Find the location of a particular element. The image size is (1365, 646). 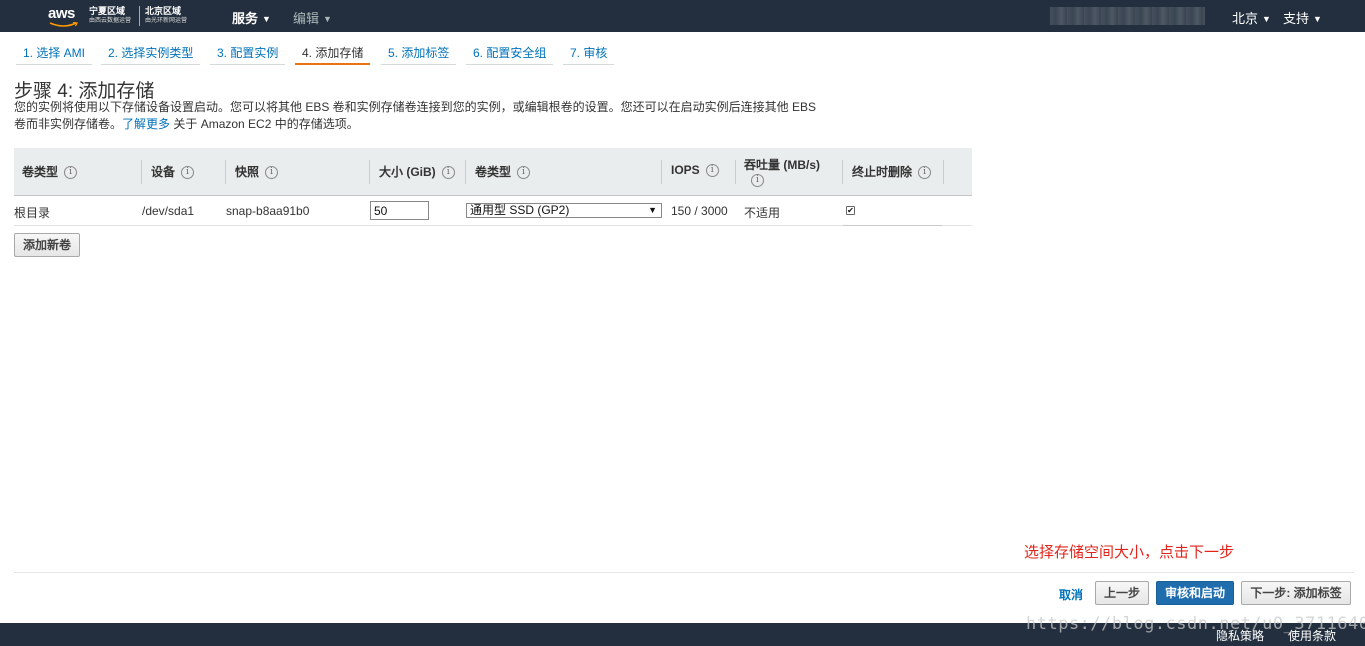

column-header-volume-type: 卷类型 i is located at coordinates (50, 171).